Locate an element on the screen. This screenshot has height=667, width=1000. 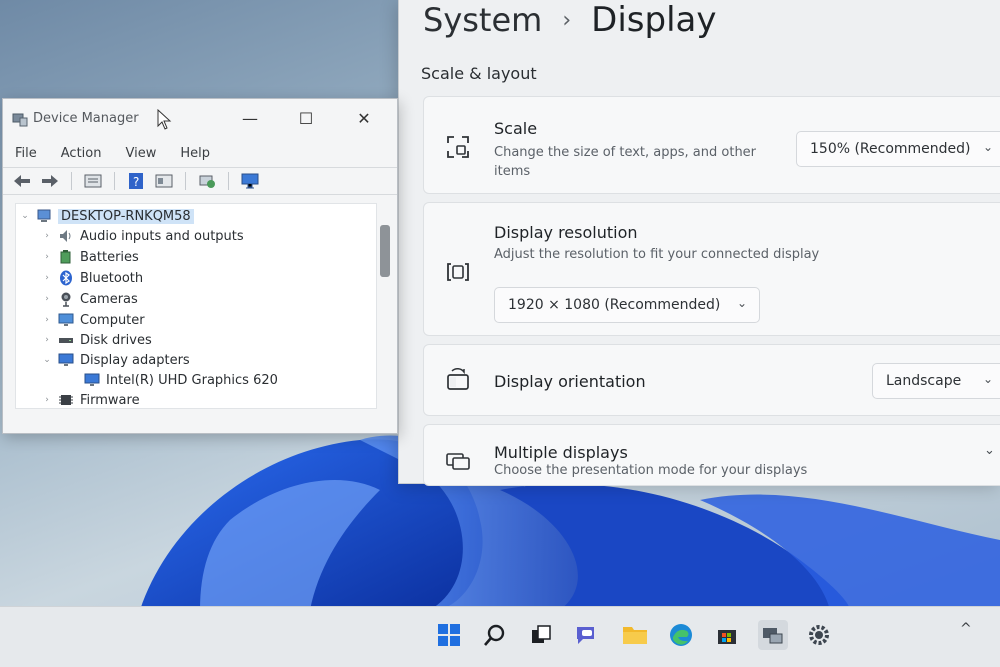
menu-view: View is located at coordinates (140, 154).